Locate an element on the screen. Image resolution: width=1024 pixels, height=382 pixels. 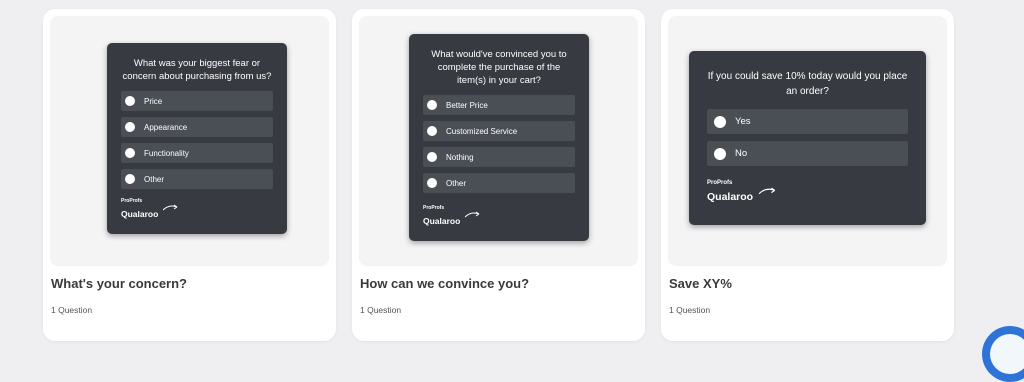
card-title: What's your concern? is located at coordinates (119, 283).